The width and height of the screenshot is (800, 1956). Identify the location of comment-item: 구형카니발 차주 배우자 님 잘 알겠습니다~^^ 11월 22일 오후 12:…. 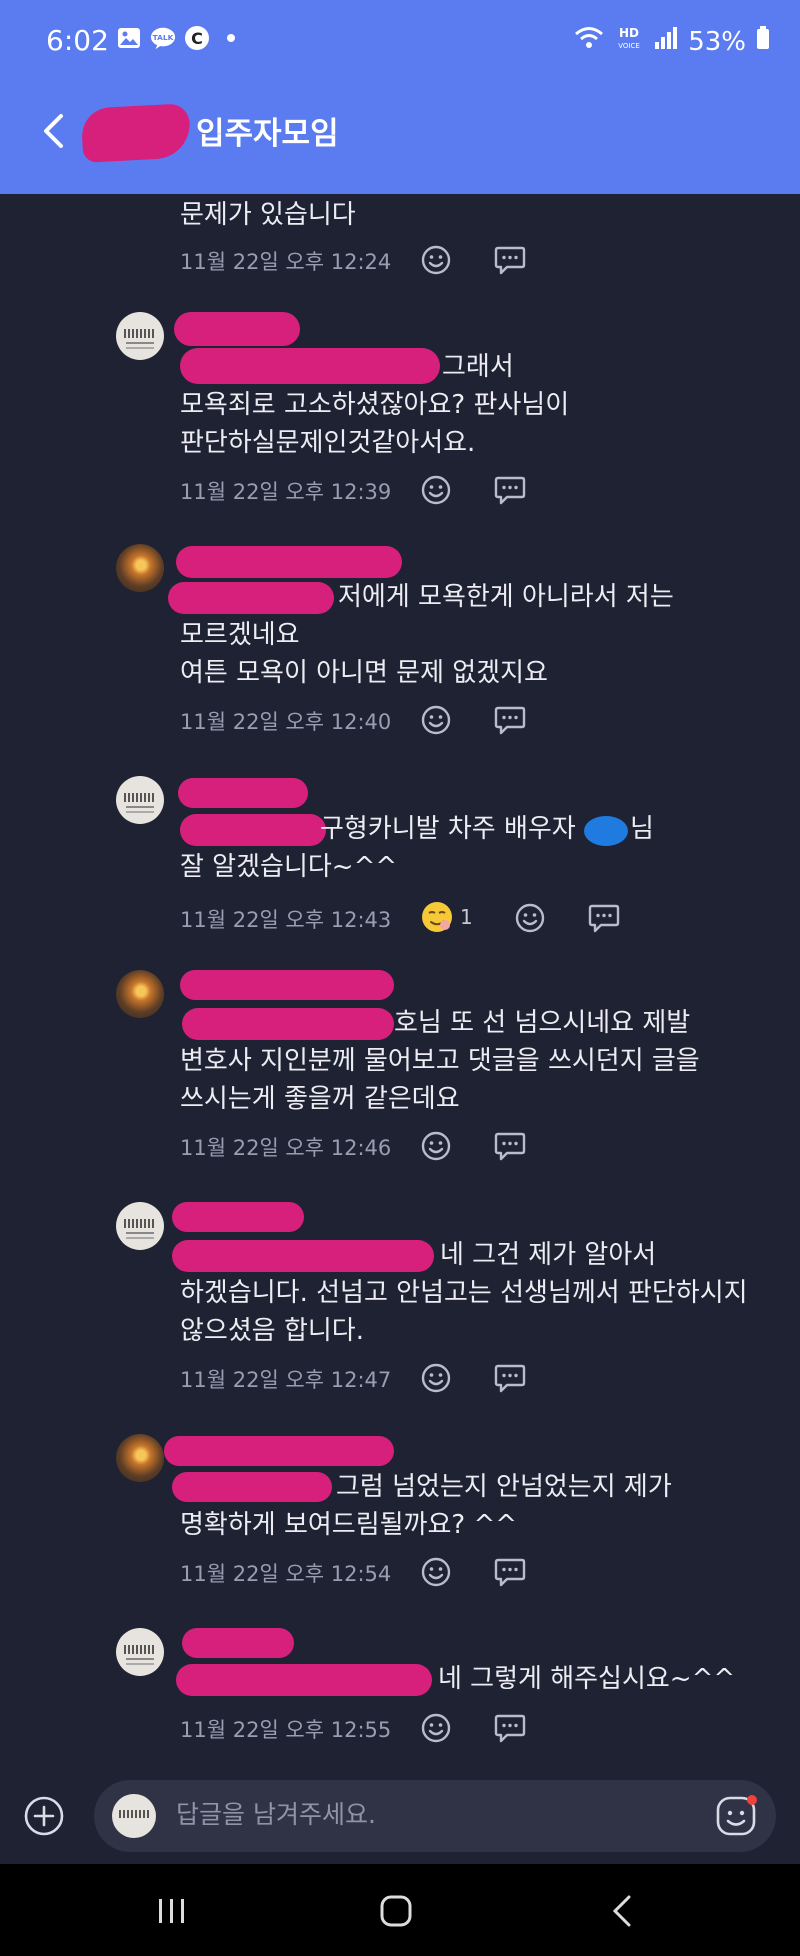
(400, 871).